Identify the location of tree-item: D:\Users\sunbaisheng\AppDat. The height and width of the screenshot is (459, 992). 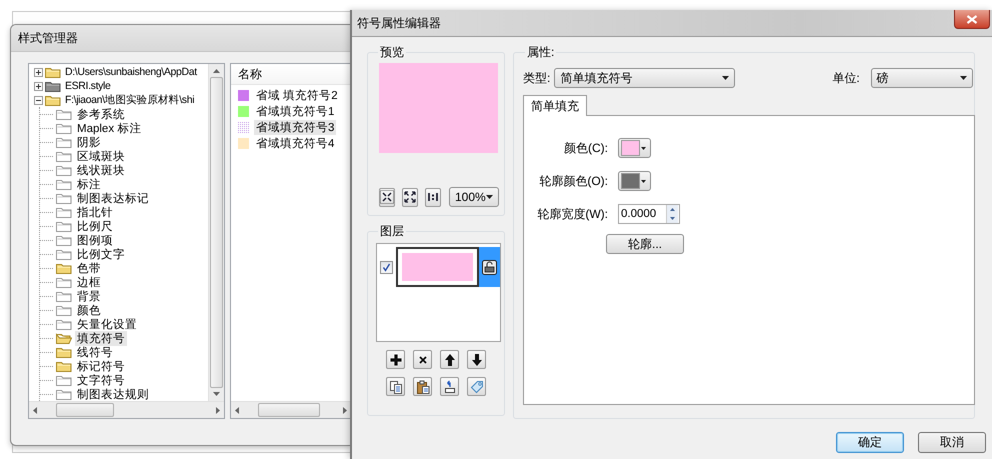
(131, 72).